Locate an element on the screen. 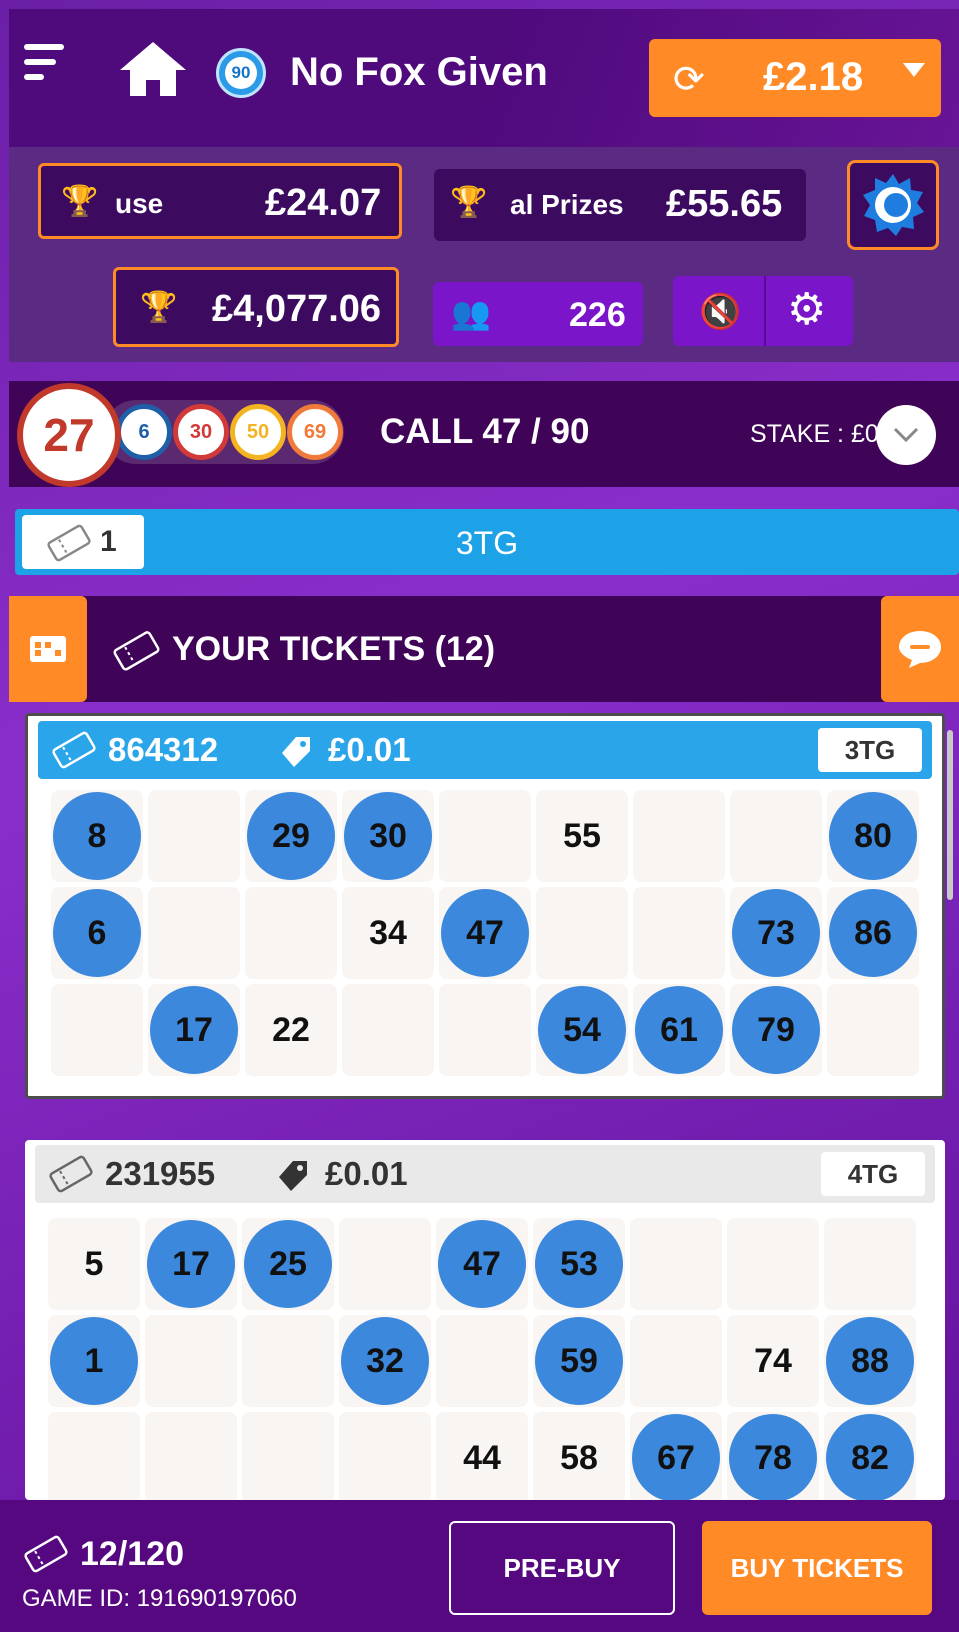  marked-number: 17 is located at coordinates (194, 1030).